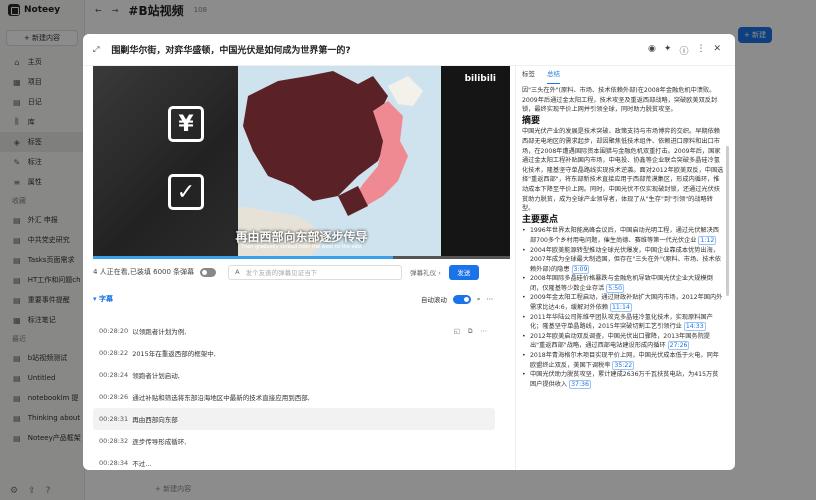 The width and height of the screenshot is (816, 500). What do you see at coordinates (294, 331) in the screenshot?
I see `transcript-row: 00:28:20 以领跑者计划为例, ◱ ⧉ ⋯` at bounding box center [294, 331].